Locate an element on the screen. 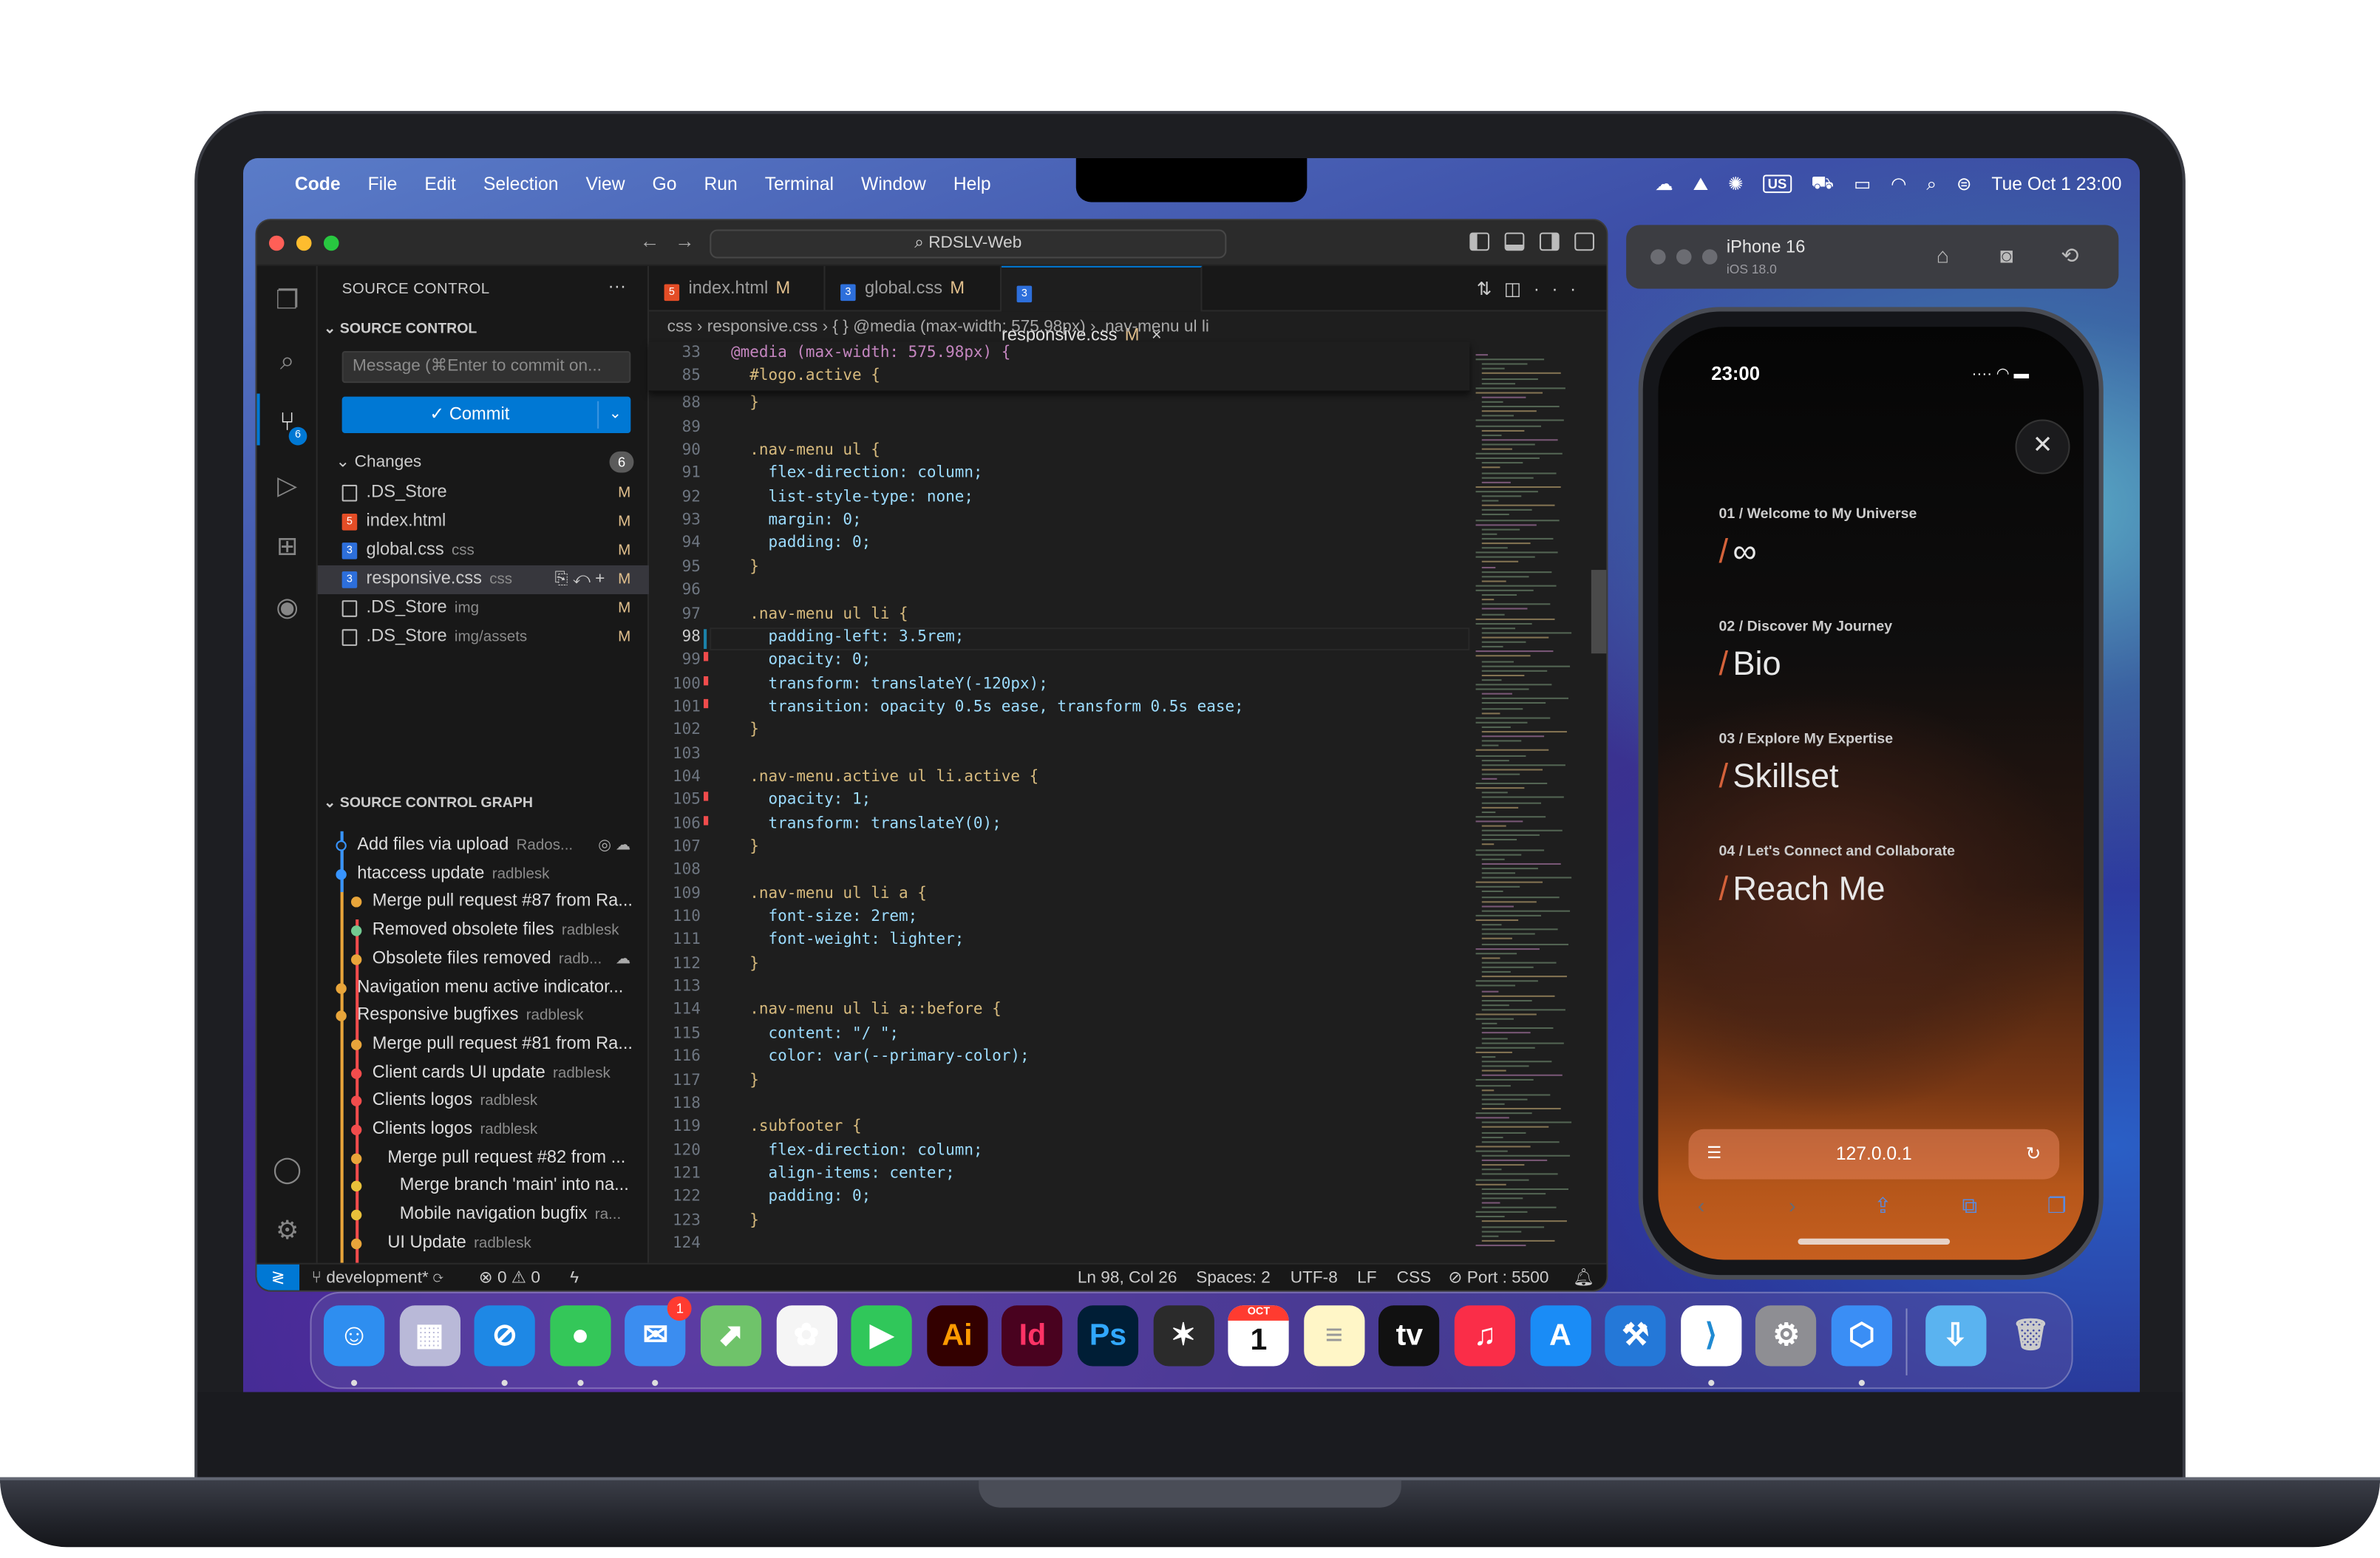 The height and width of the screenshot is (1558, 2380). dock-app-store-icon: A is located at coordinates (1560, 1336).